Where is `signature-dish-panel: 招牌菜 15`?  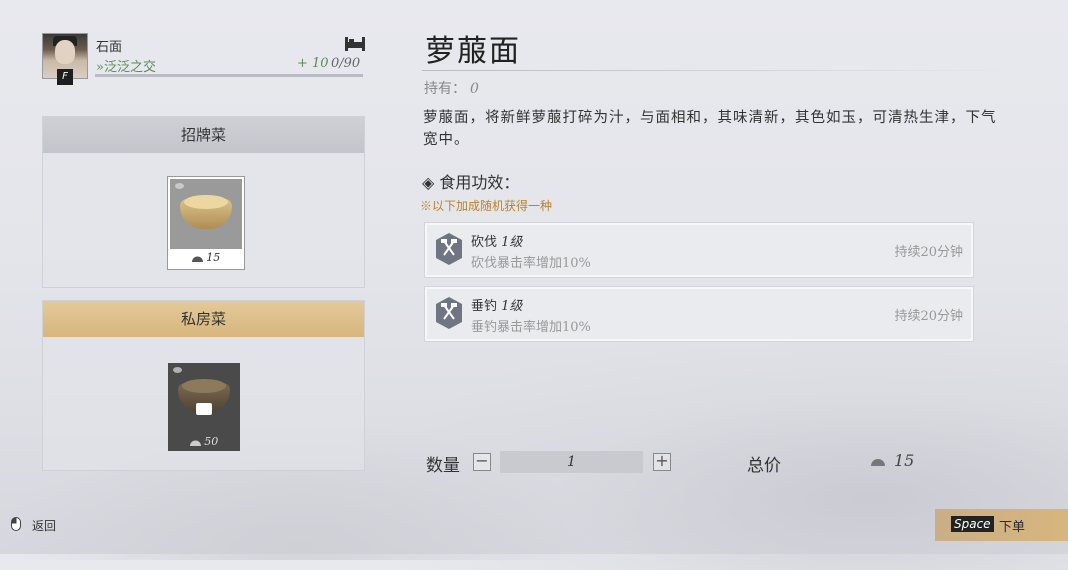 signature-dish-panel: 招牌菜 15 is located at coordinates (203, 202).